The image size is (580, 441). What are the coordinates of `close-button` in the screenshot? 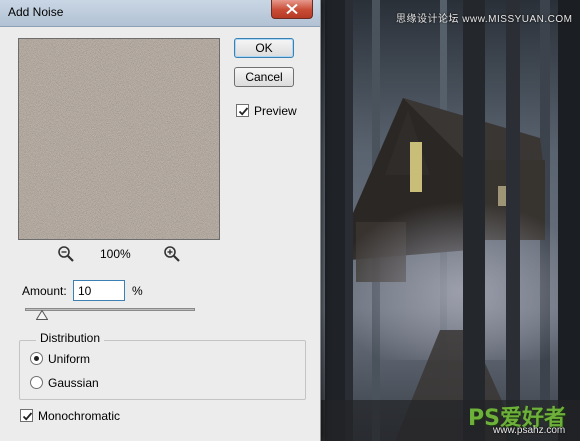 It's located at (292, 9).